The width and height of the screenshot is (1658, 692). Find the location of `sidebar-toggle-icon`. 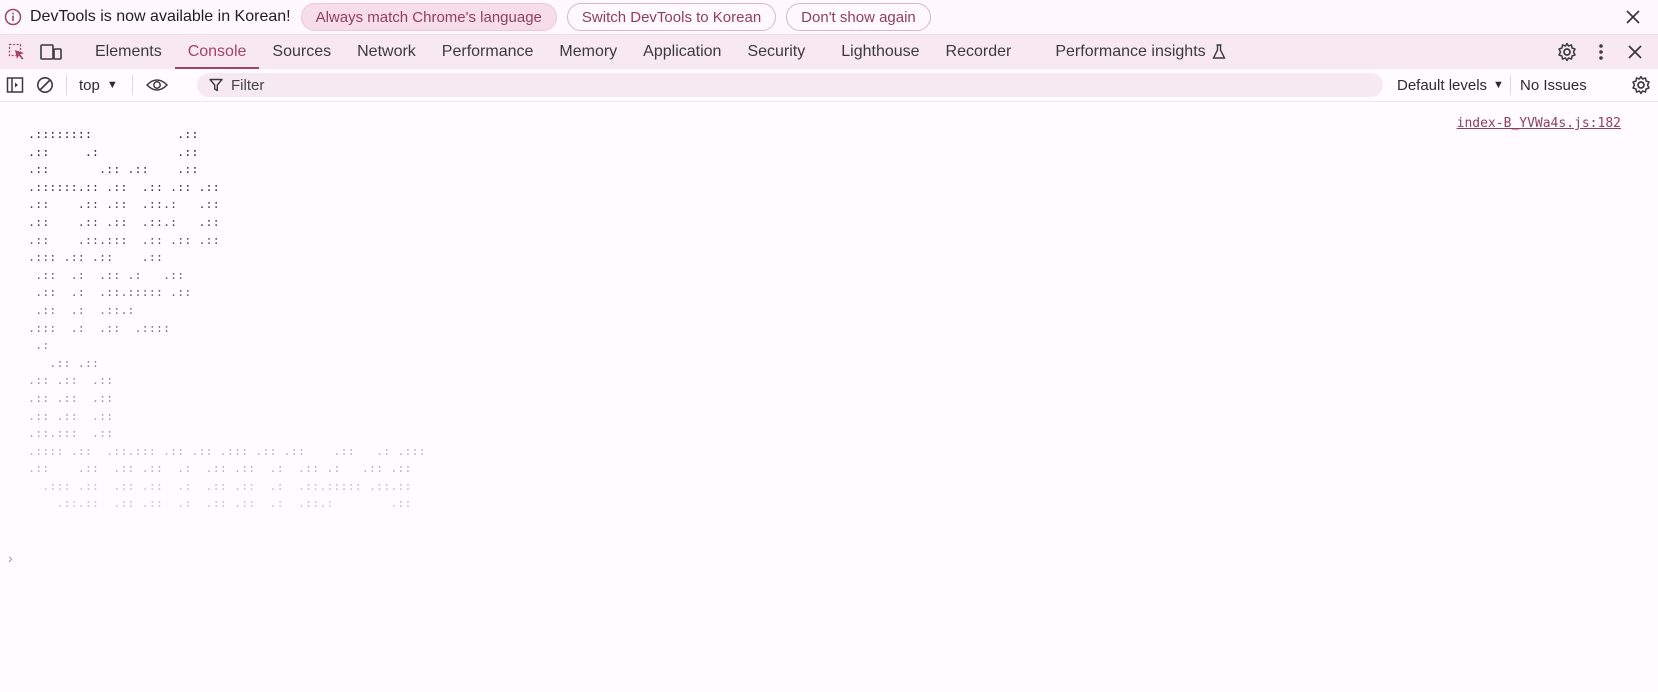

sidebar-toggle-icon is located at coordinates (15, 85).